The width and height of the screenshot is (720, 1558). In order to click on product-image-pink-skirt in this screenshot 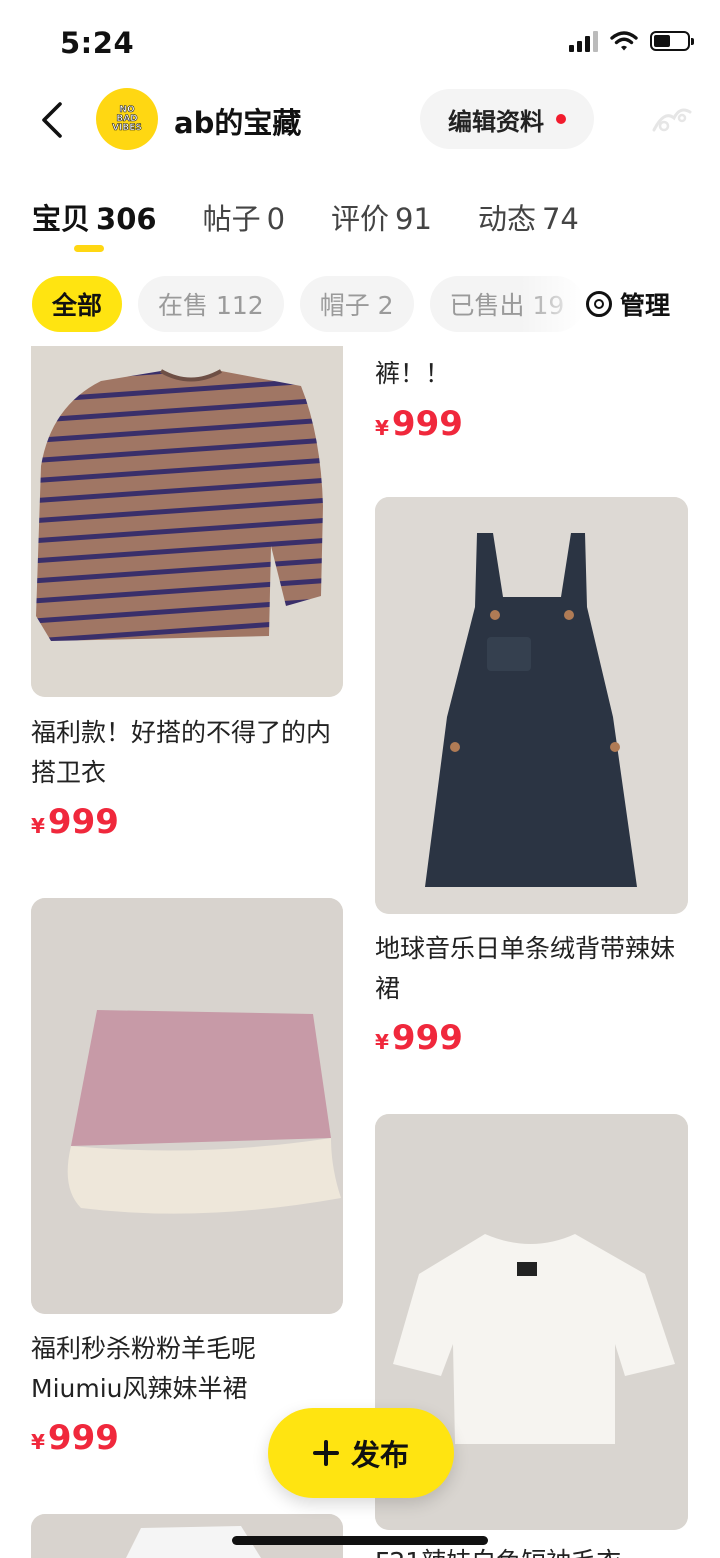, I will do `click(187, 1106)`.